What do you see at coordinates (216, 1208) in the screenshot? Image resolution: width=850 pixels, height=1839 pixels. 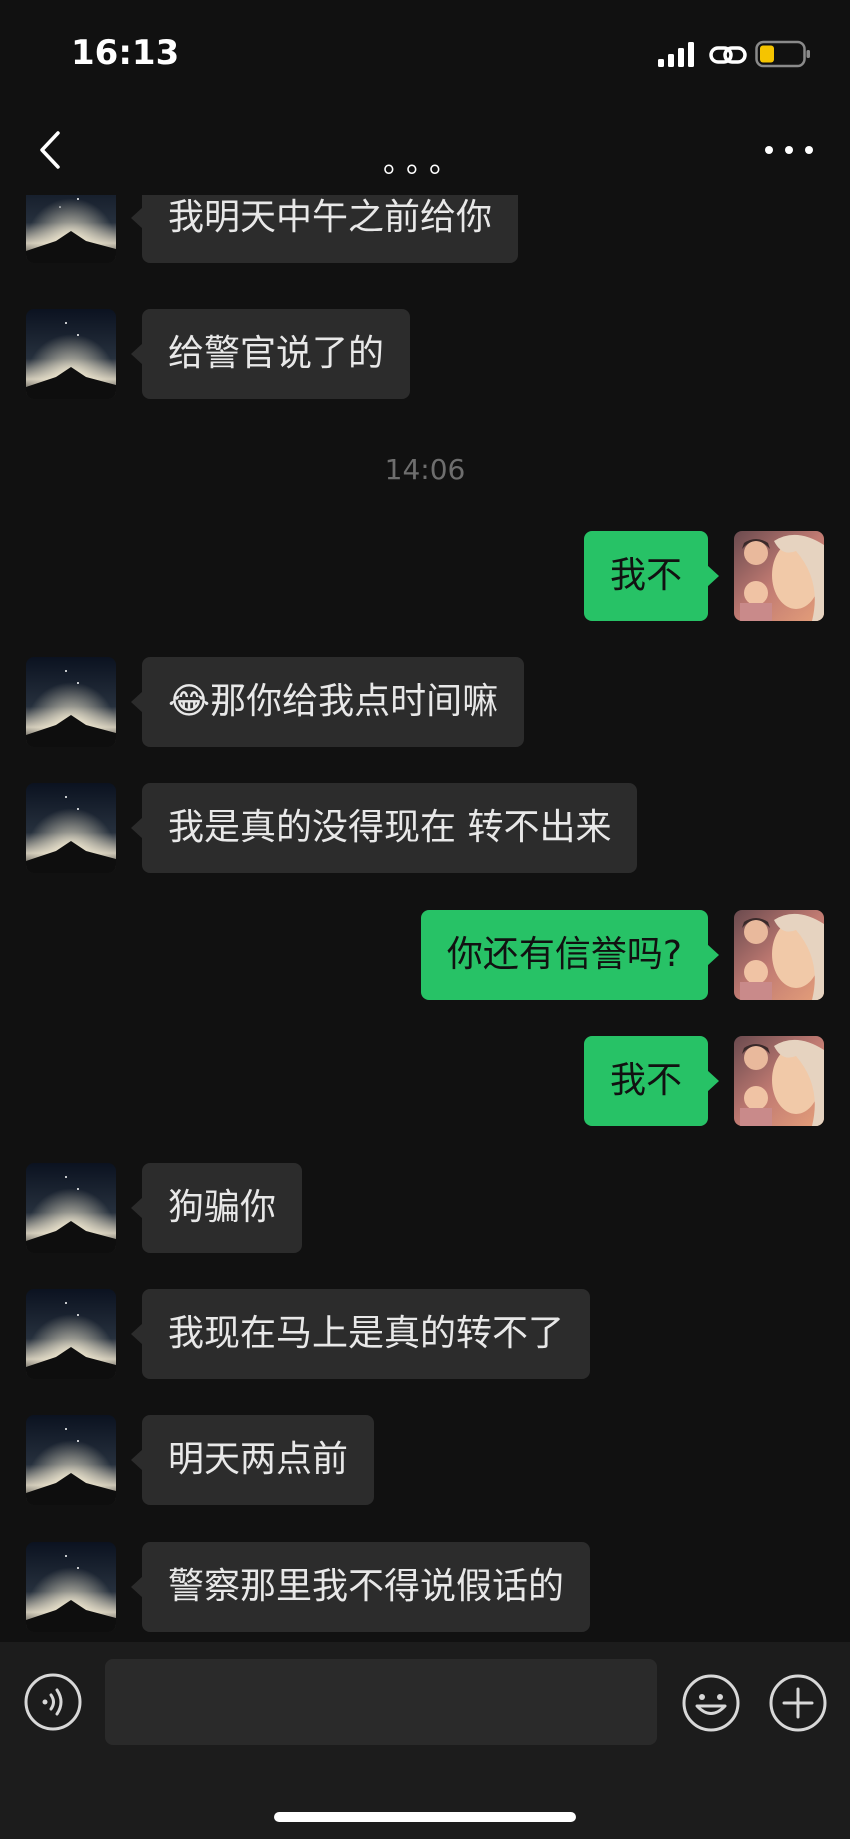 I see `incoming-message-bubble: 狗骗你` at bounding box center [216, 1208].